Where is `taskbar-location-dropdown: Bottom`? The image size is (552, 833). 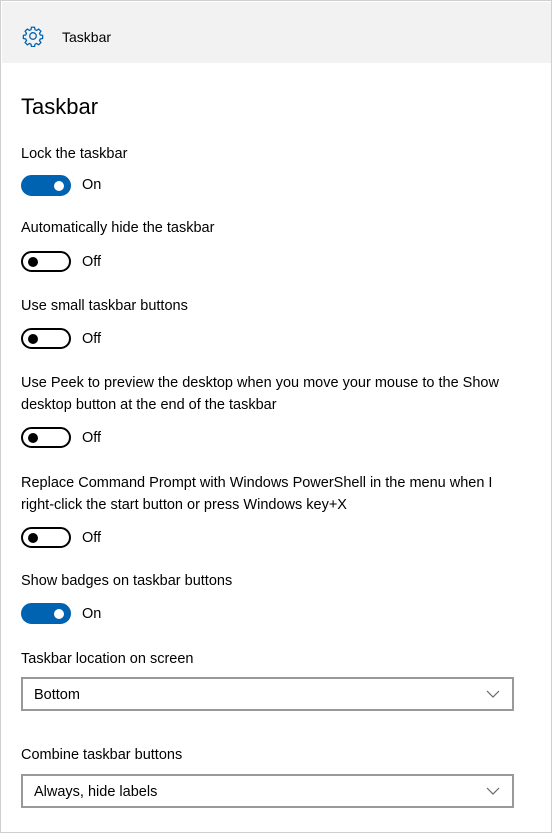
taskbar-location-dropdown: Bottom is located at coordinates (267, 694).